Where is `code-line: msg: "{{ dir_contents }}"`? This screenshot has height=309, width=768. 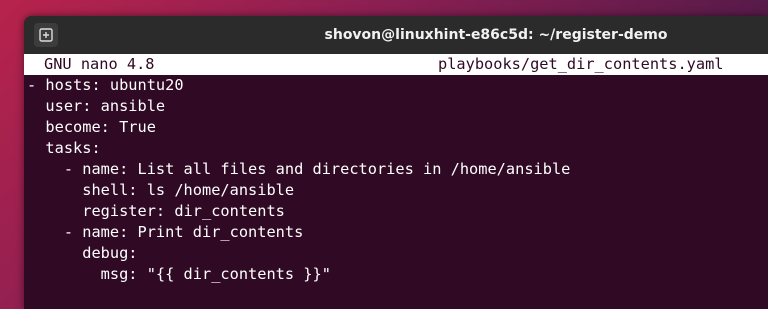
code-line: msg: "{{ dir_contents }}" is located at coordinates (396, 274).